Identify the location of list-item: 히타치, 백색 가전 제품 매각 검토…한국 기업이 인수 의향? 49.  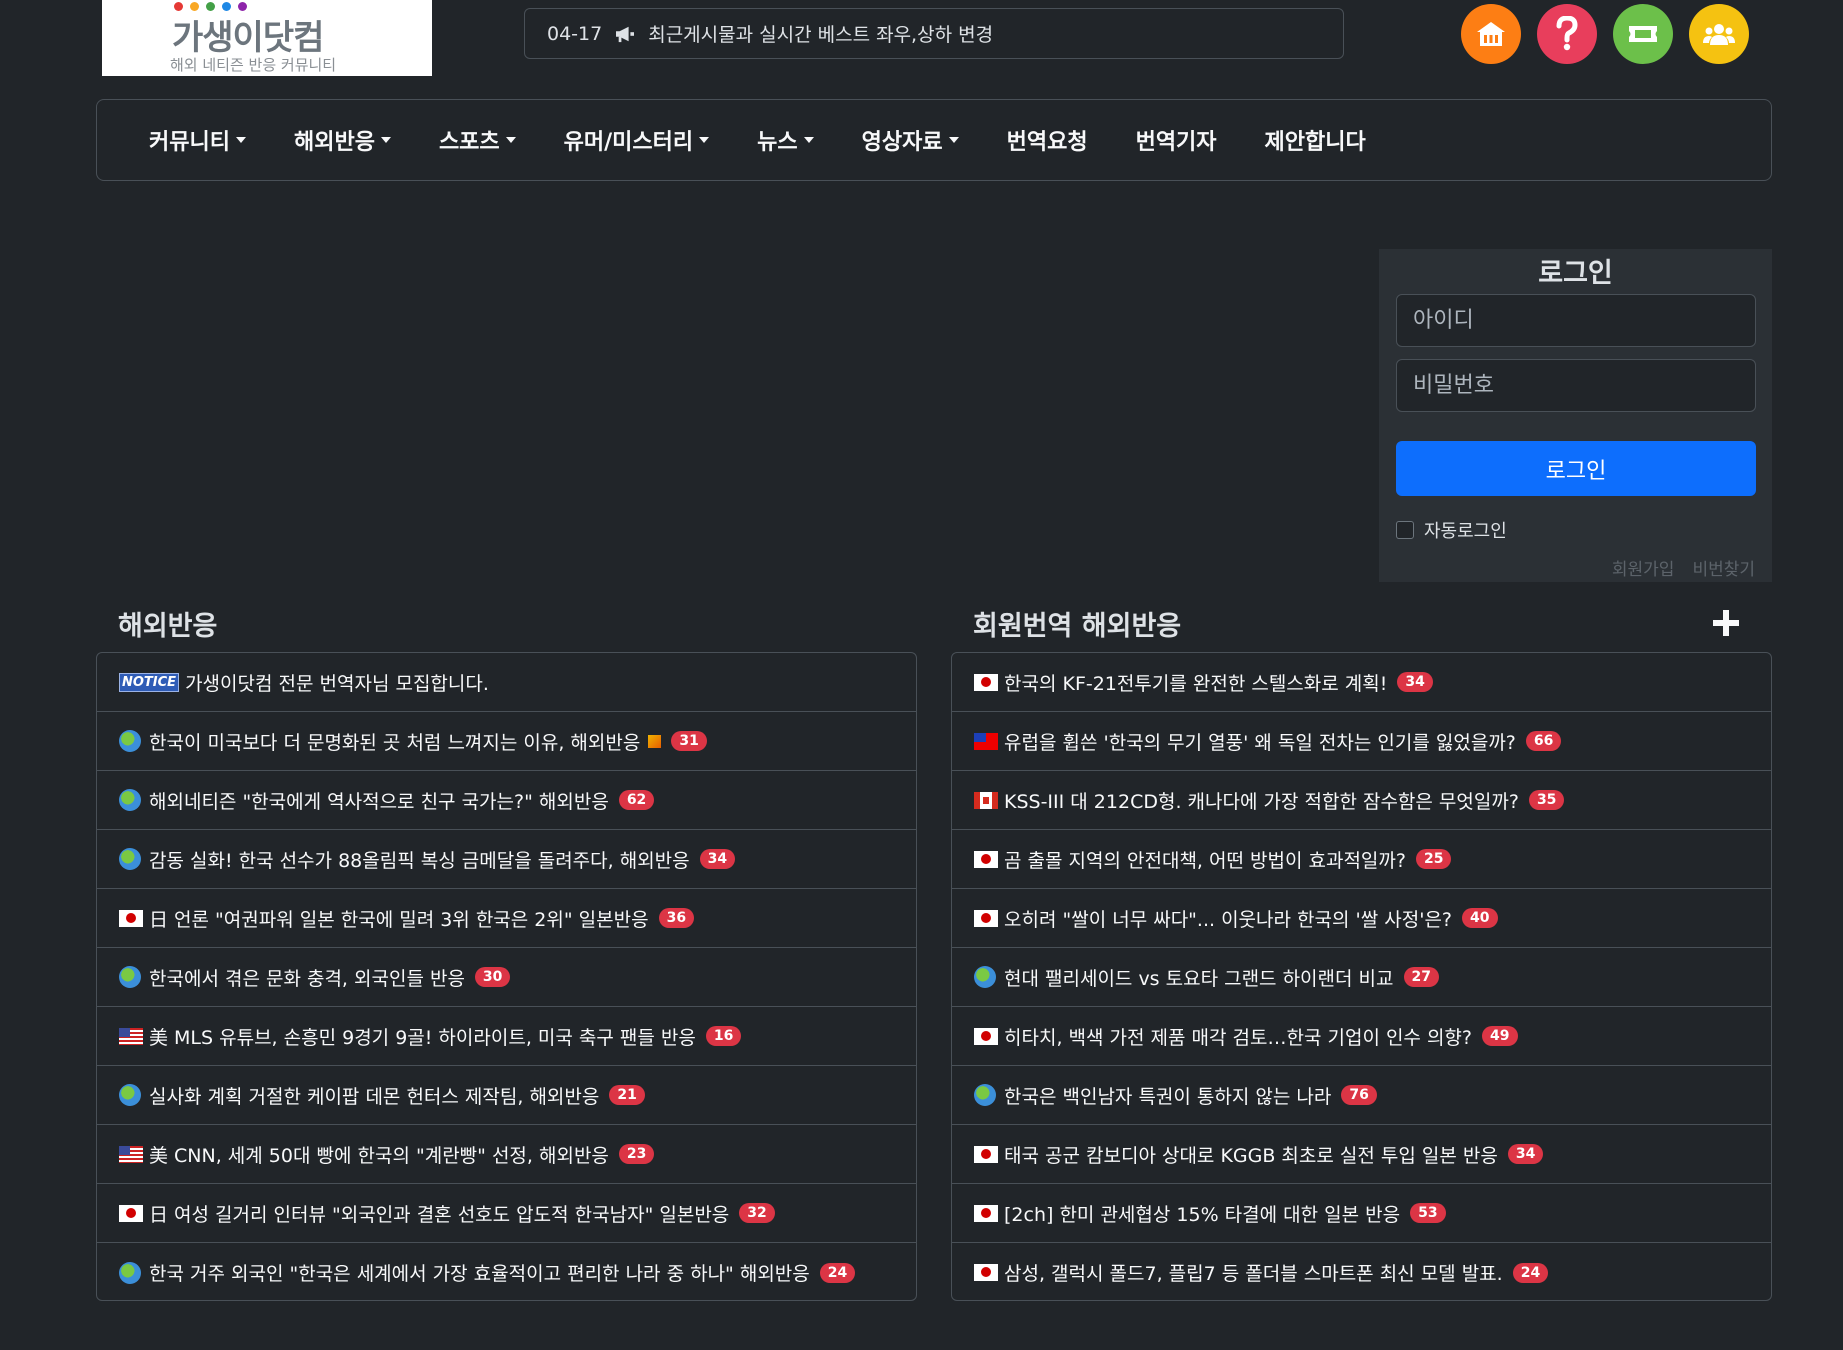
(1361, 1036).